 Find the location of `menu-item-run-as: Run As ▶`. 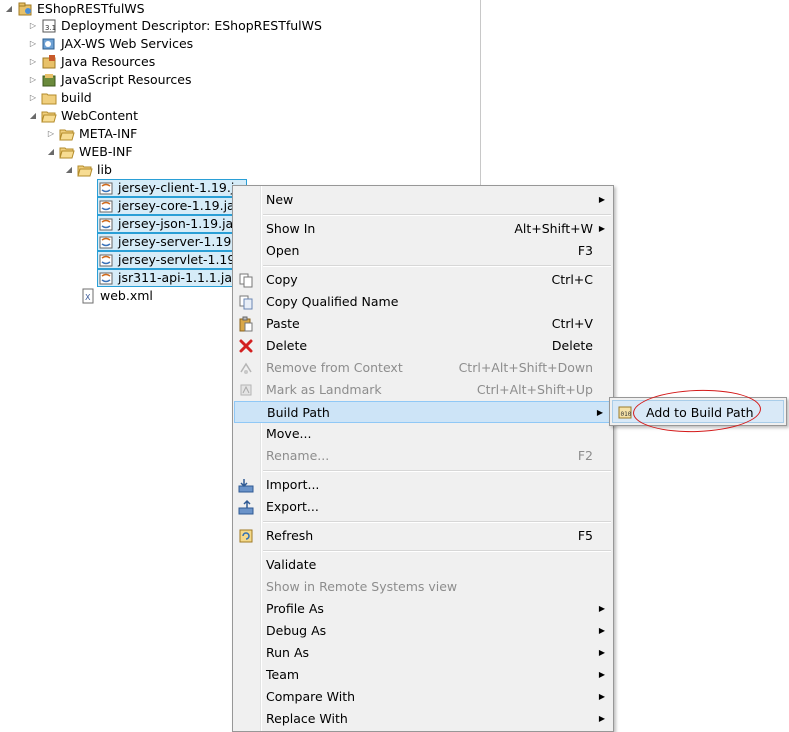

menu-item-run-as: Run As ▶ is located at coordinates (423, 653).